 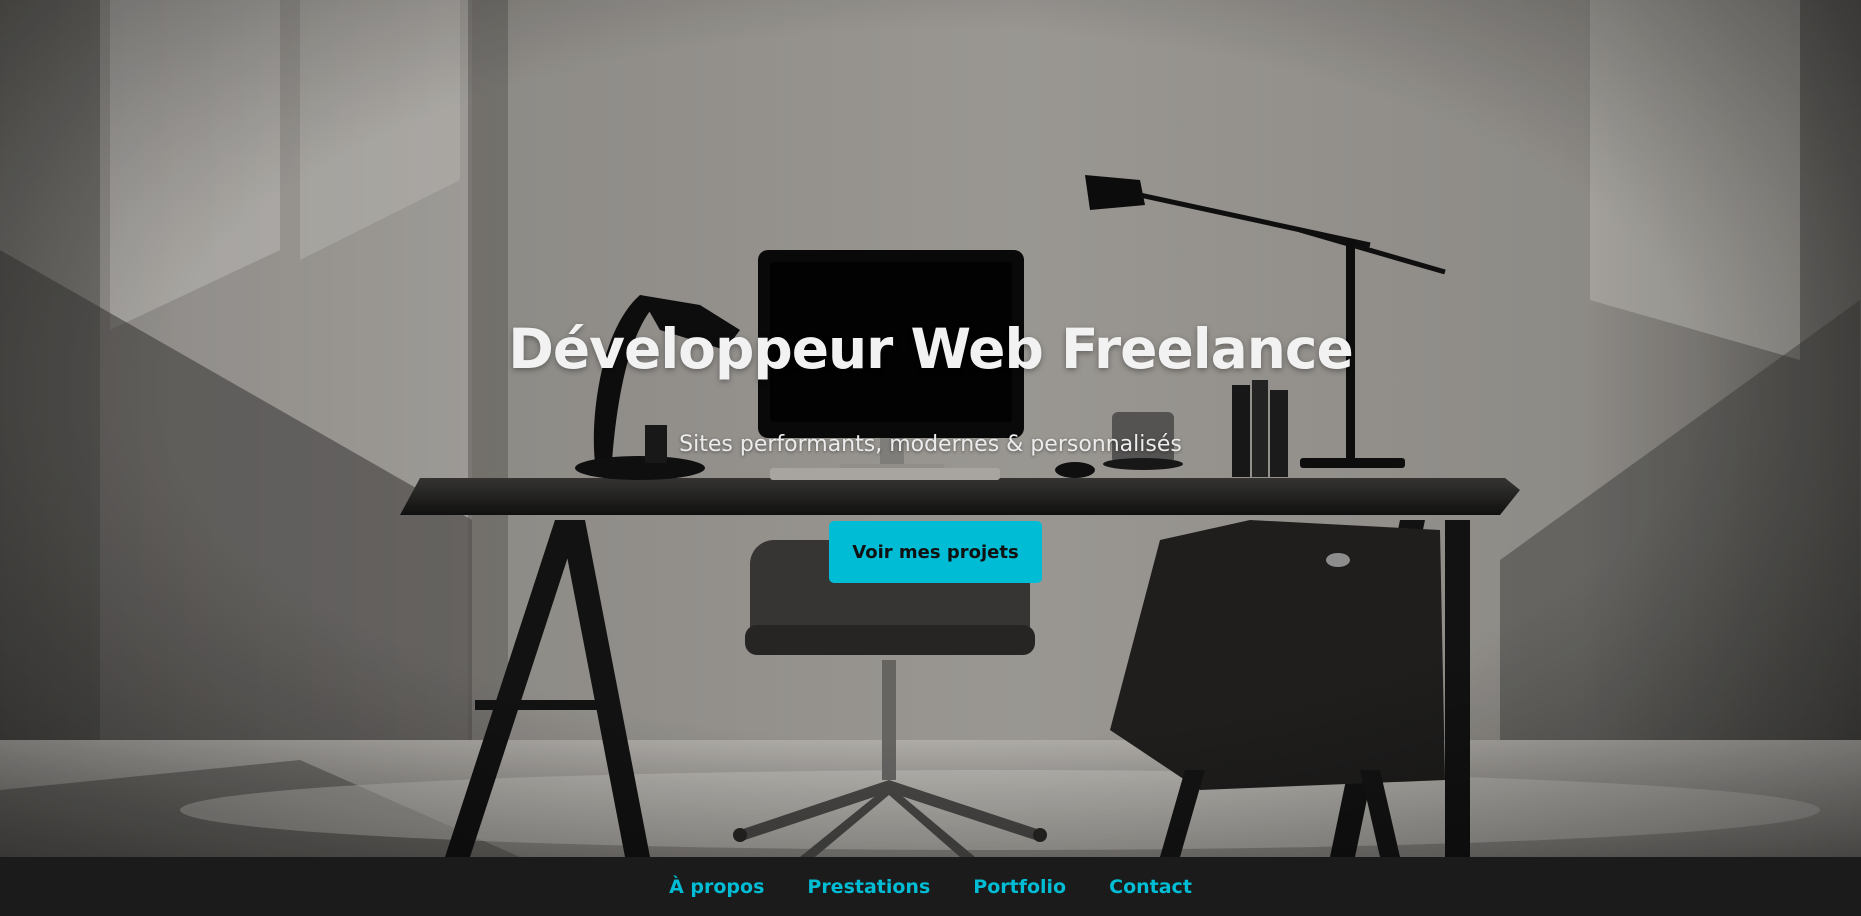 I want to click on nav-link-portfolio: Portfolio, so click(x=1019, y=887).